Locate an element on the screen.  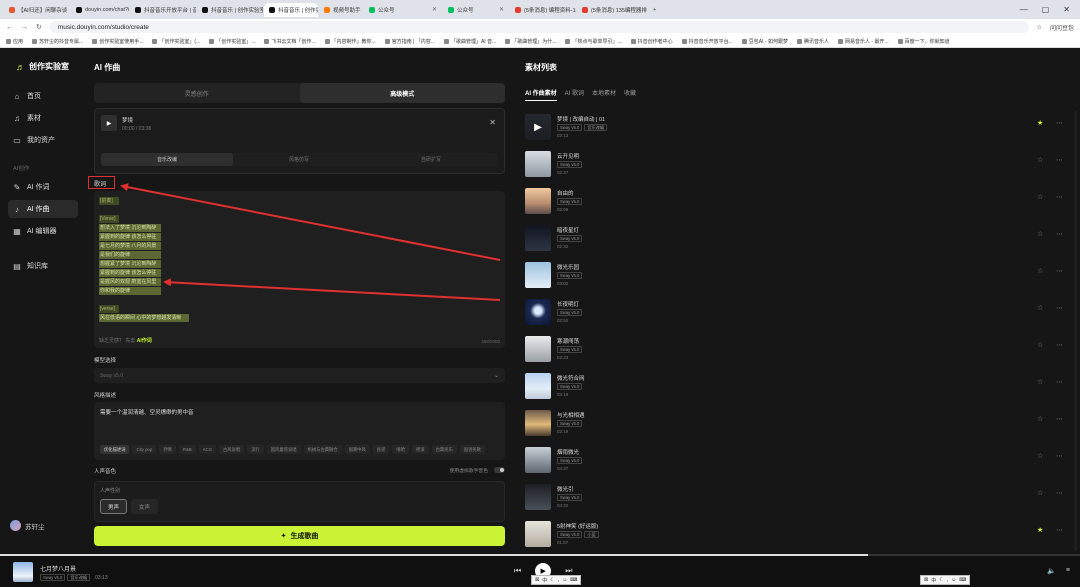
browser-tab: 【AI归还】闲聊杂谈✕ is located at coordinates (37, 10).